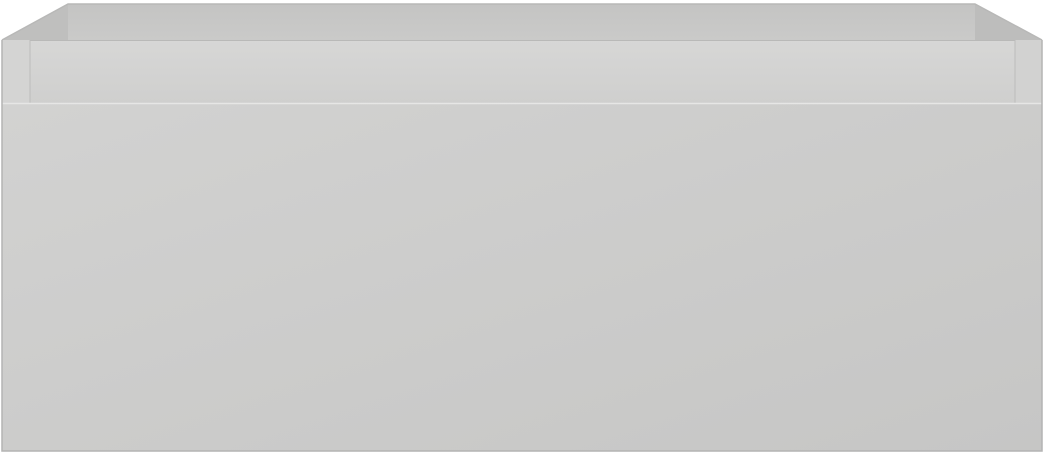  What do you see at coordinates (1028, 71) in the screenshot?
I see `drawer-right-post` at bounding box center [1028, 71].